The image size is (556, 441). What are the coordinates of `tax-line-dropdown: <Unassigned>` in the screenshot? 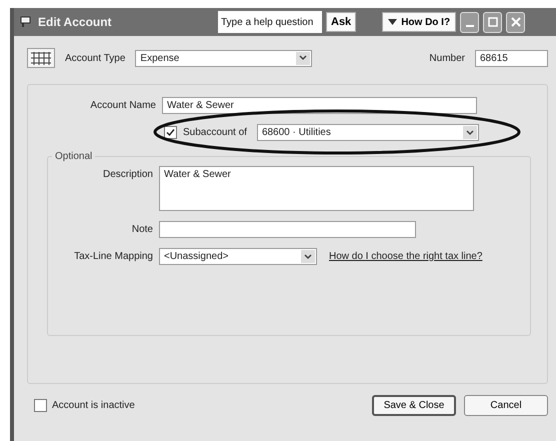 It's located at (238, 256).